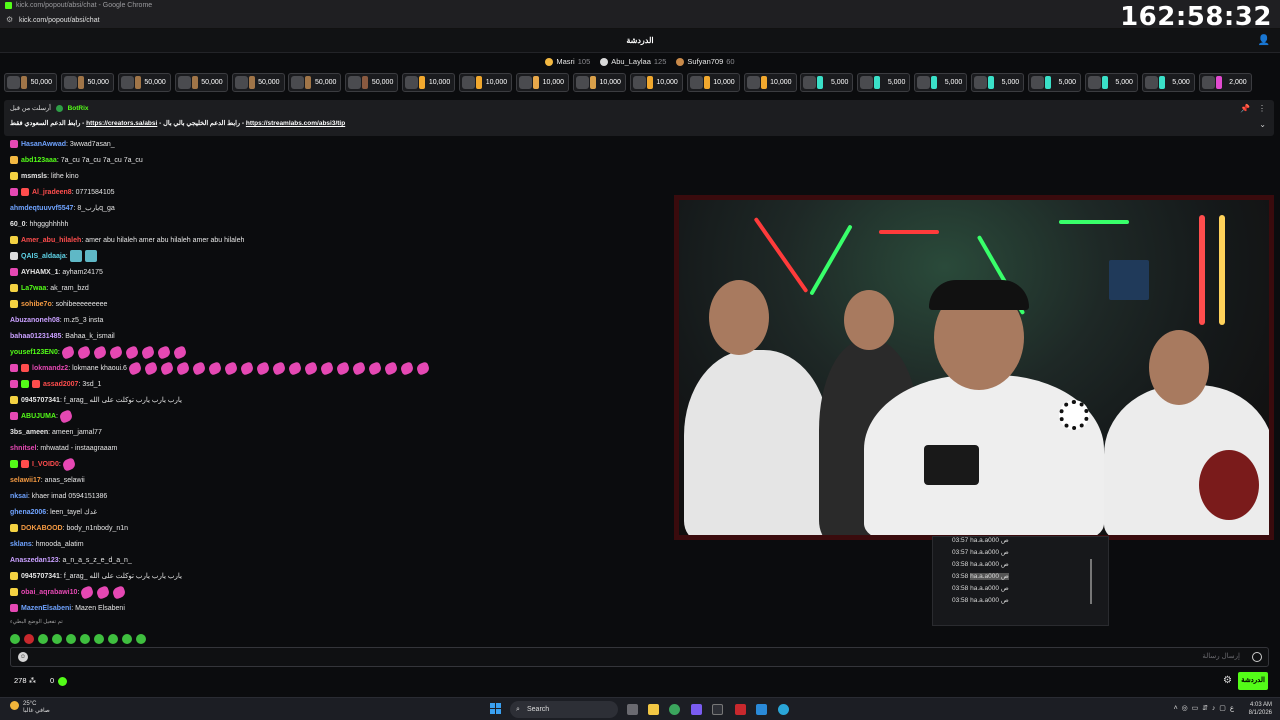 This screenshot has height=720, width=1280. I want to click on chat-username: selawii17, so click(25, 480).